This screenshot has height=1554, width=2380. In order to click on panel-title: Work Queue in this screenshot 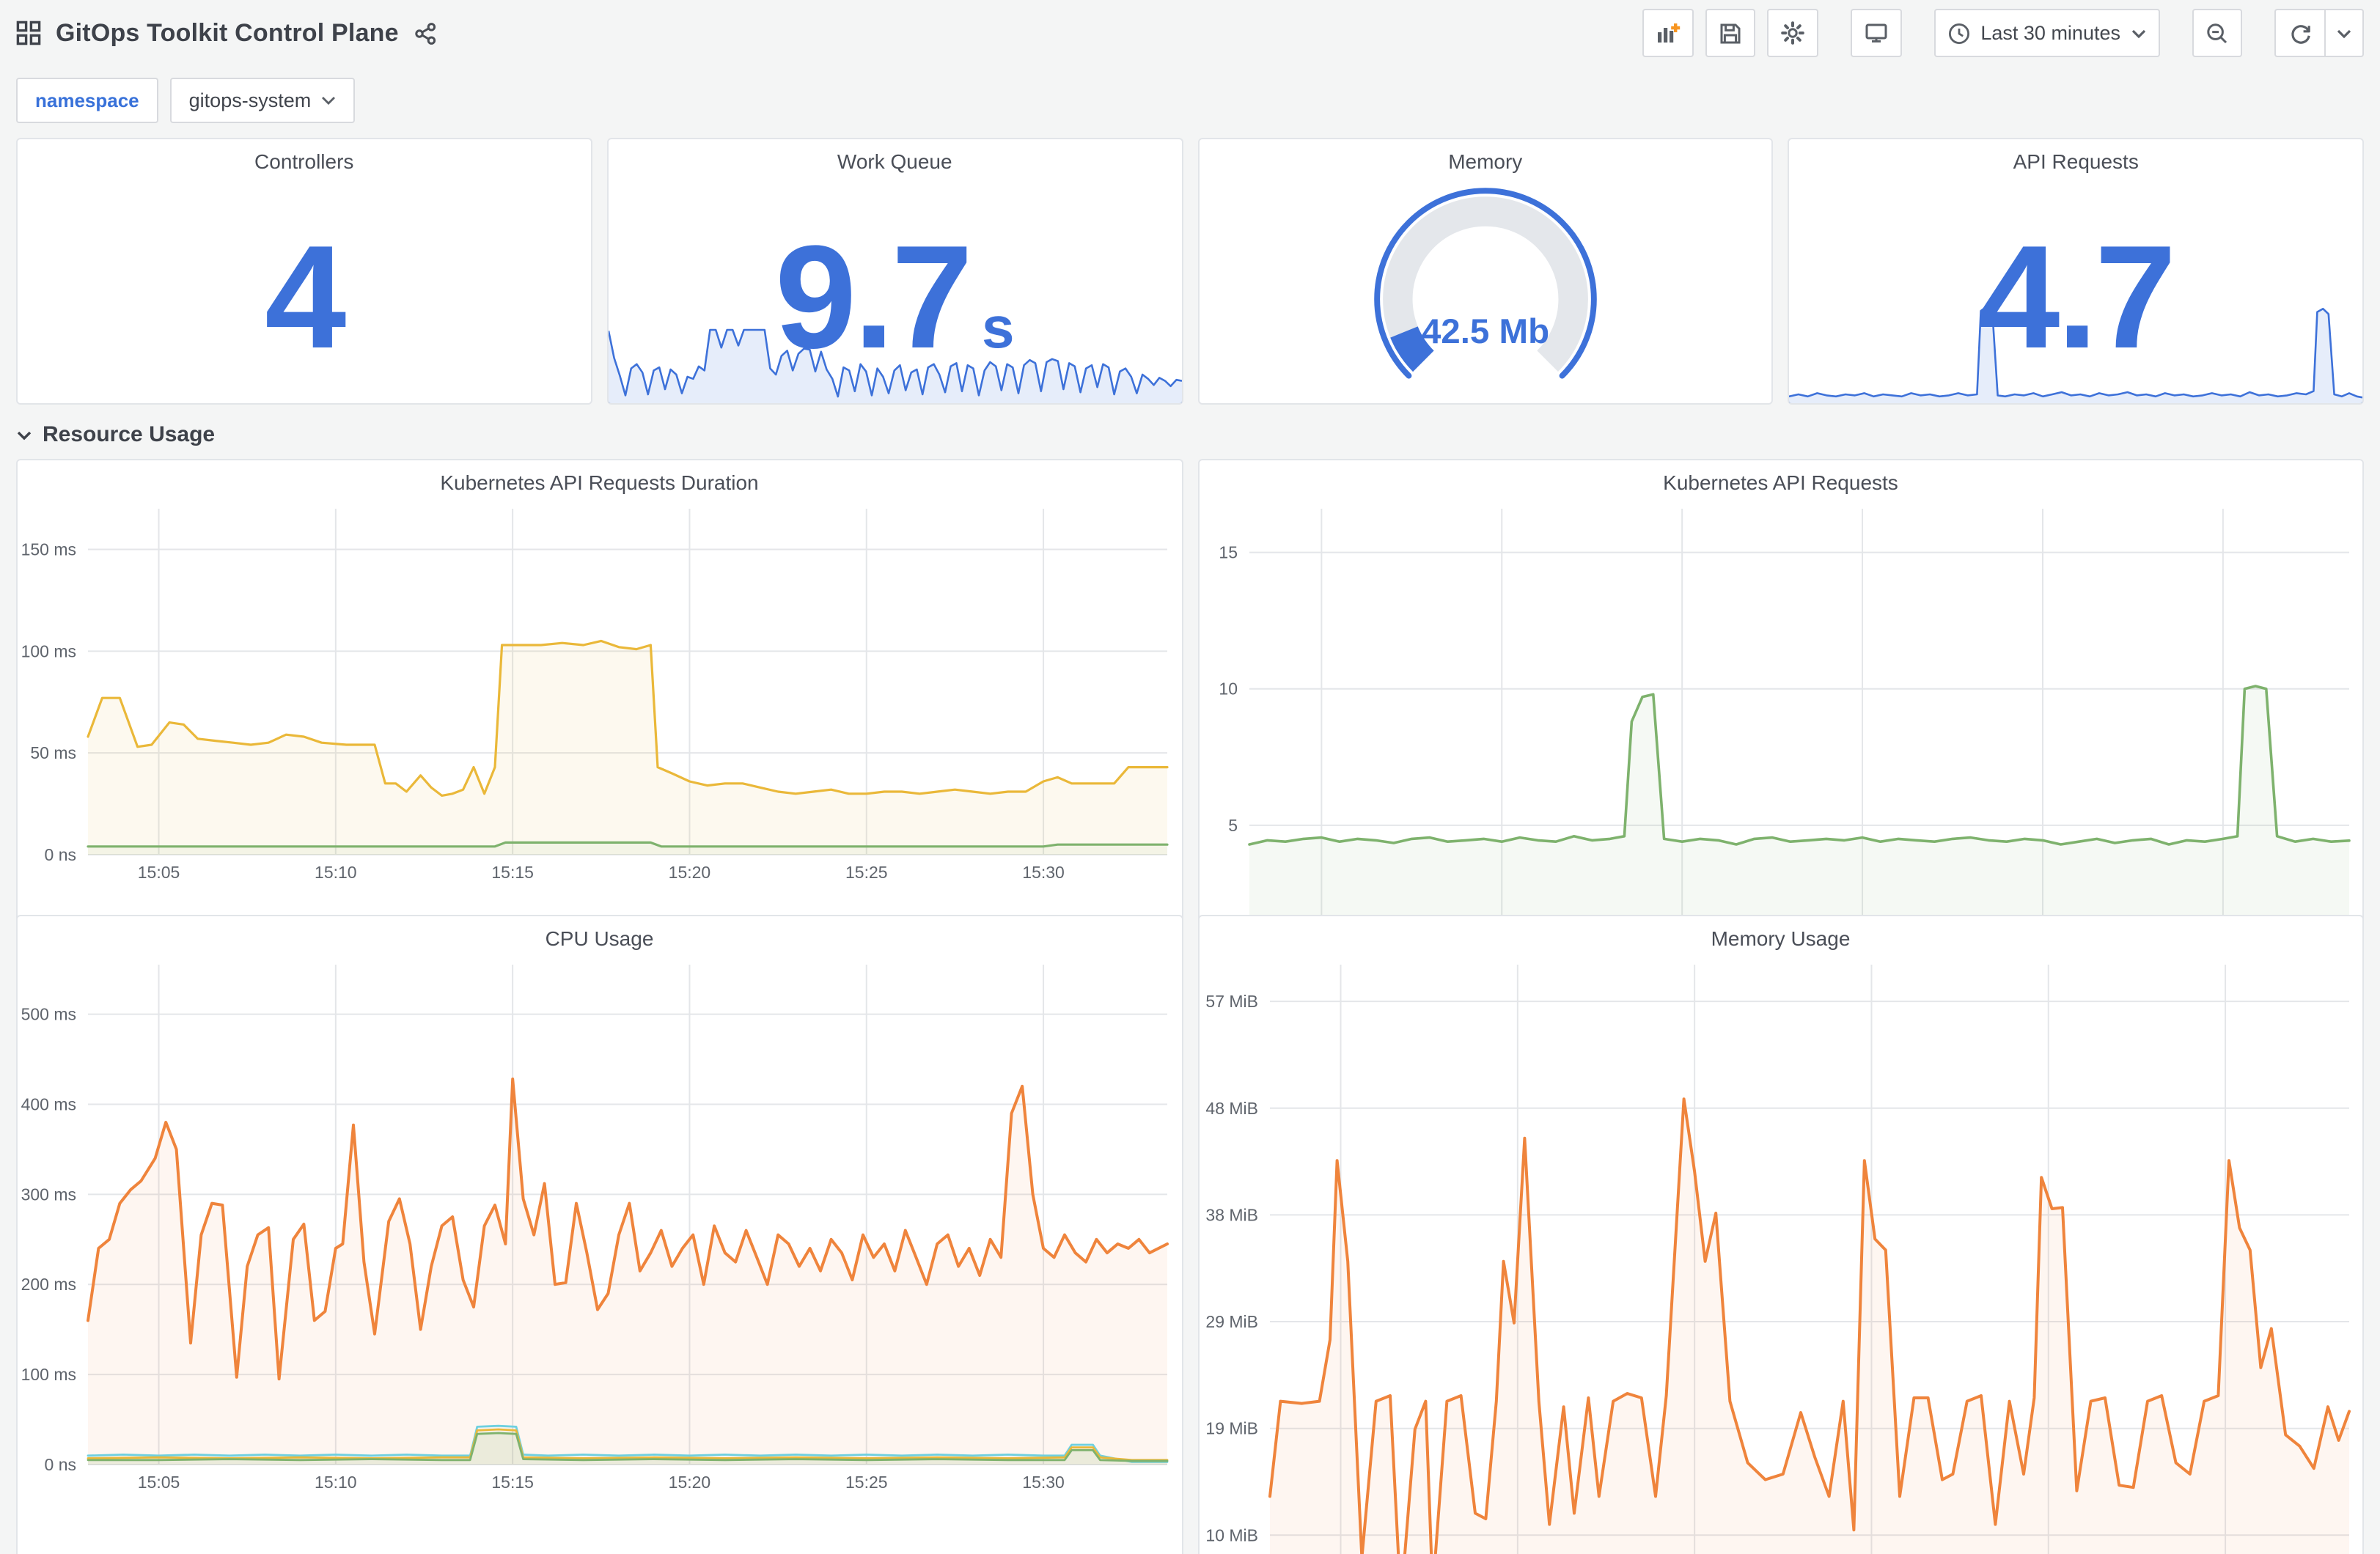, I will do `click(896, 156)`.